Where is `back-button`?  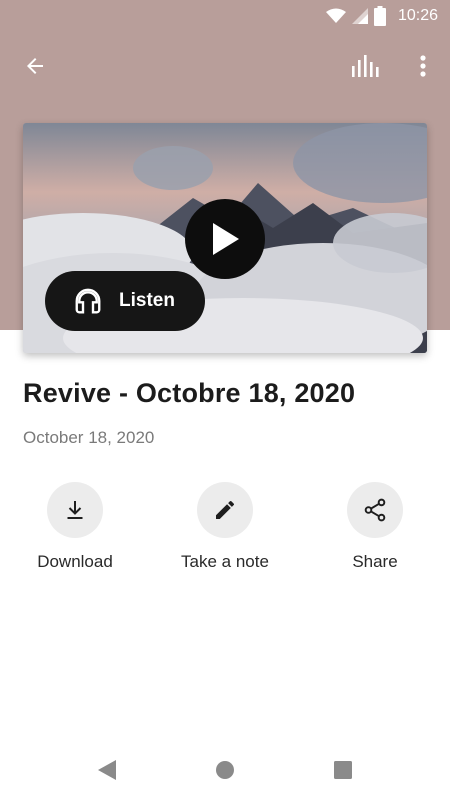 back-button is located at coordinates (35, 66).